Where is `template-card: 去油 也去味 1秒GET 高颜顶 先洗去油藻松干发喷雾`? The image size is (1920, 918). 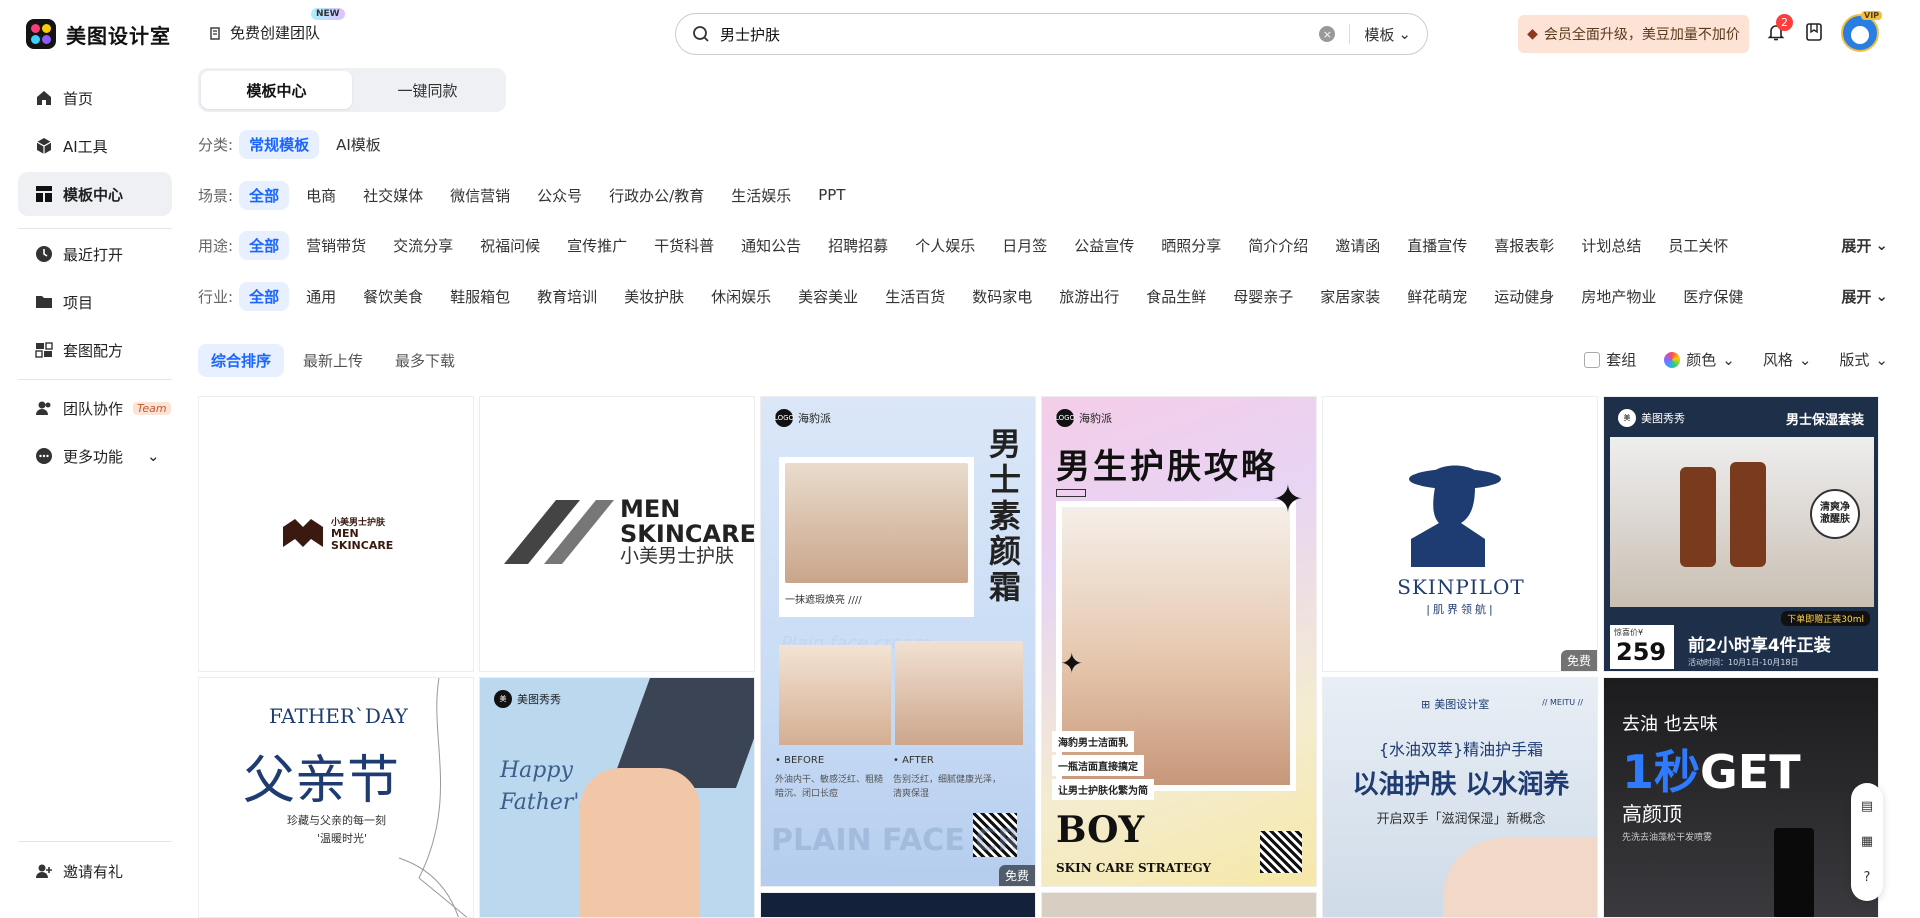 template-card: 去油 也去味 1秒GET 高颜顶 先洗去油藻松干发喷雾 is located at coordinates (1741, 797).